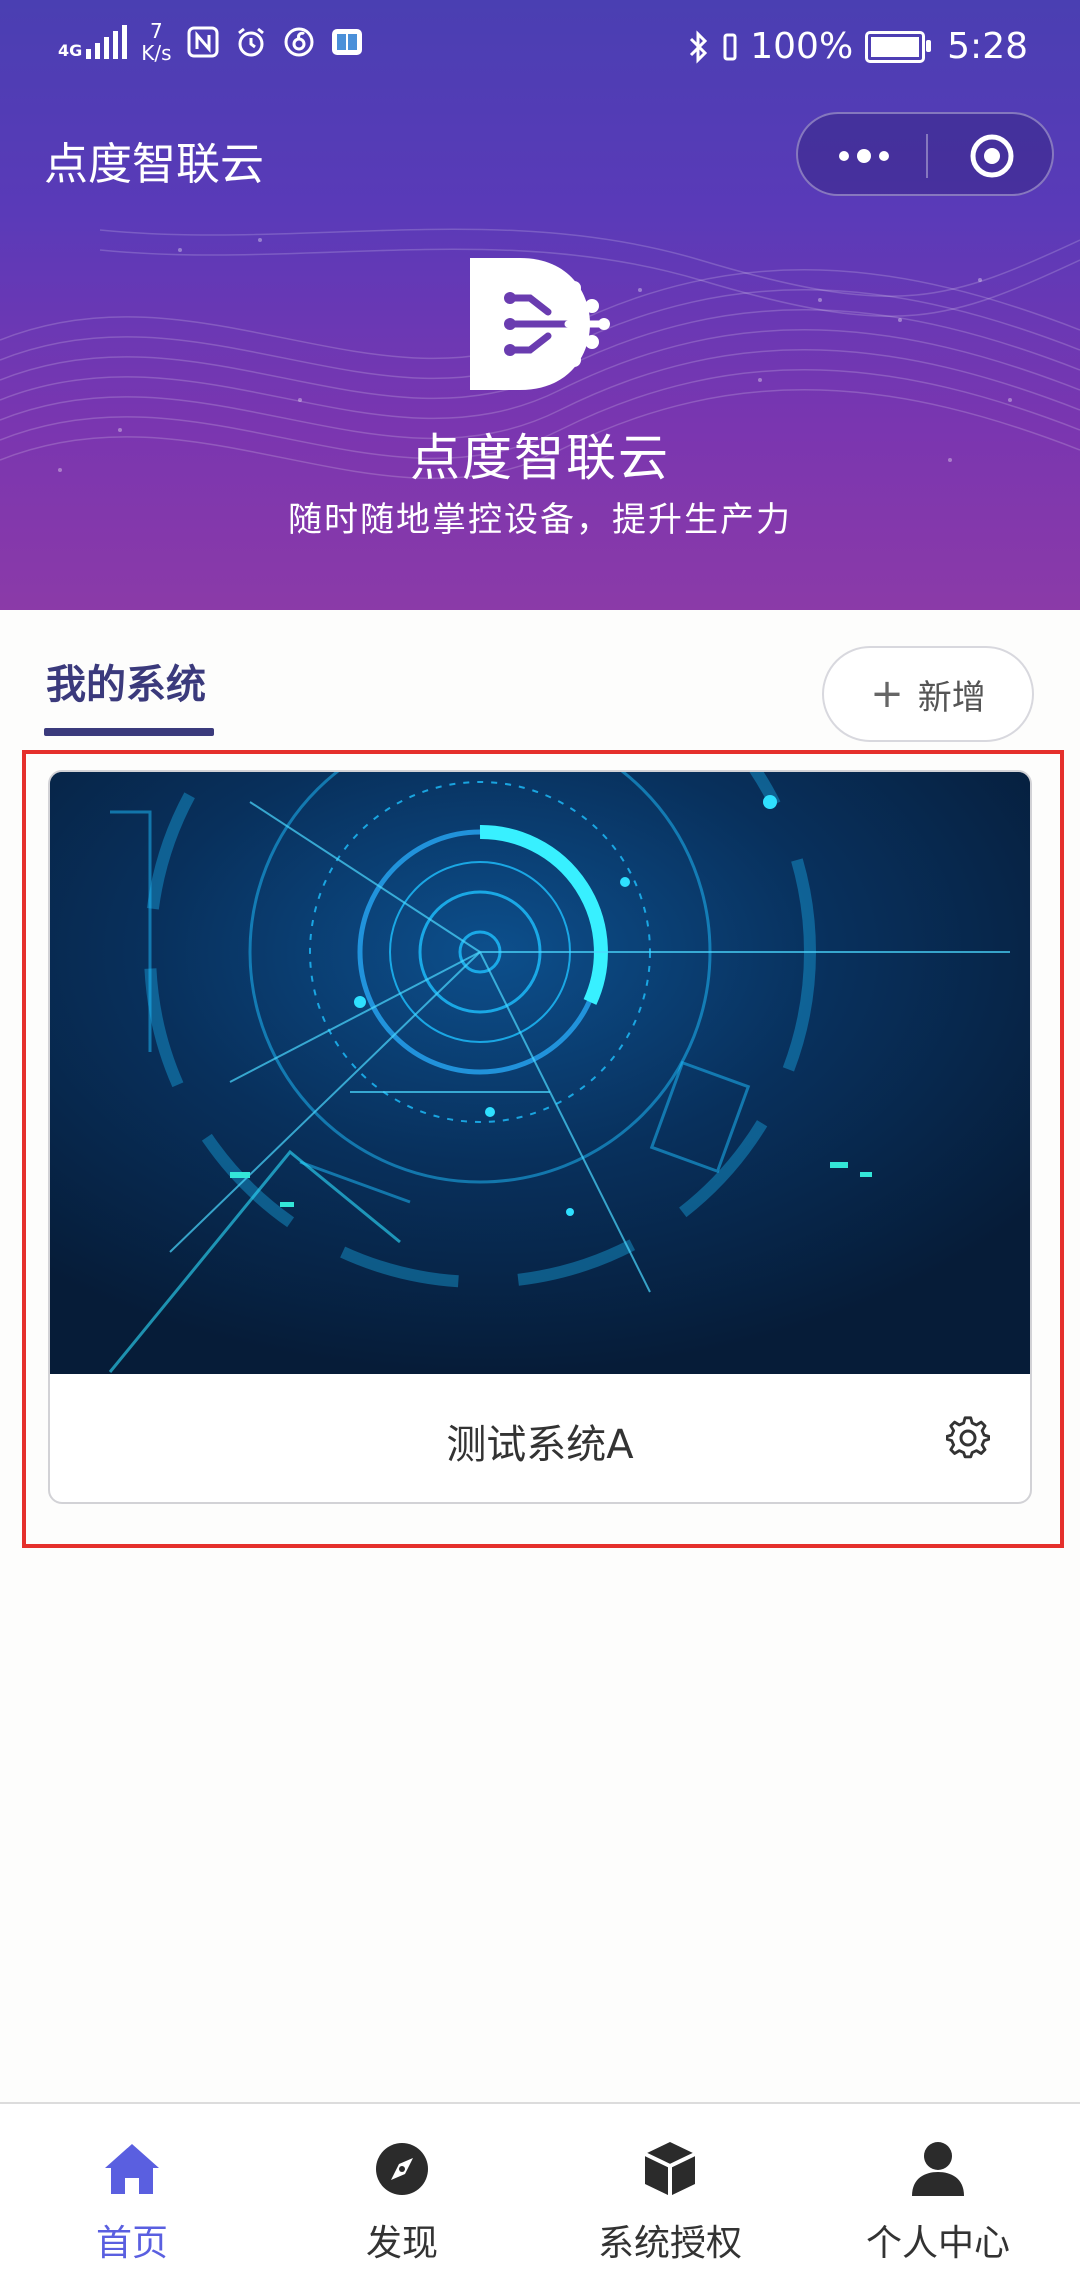  I want to click on nfc-icon, so click(203, 42).